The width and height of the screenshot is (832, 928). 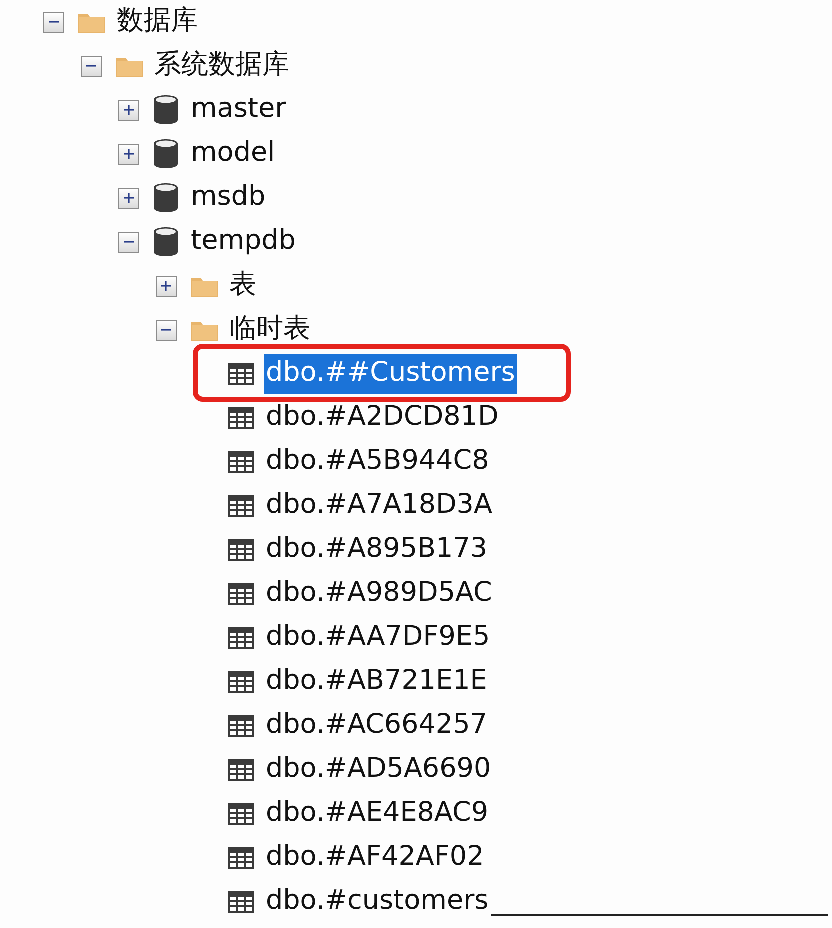 What do you see at coordinates (243, 286) in the screenshot?
I see `tree-item: 表` at bounding box center [243, 286].